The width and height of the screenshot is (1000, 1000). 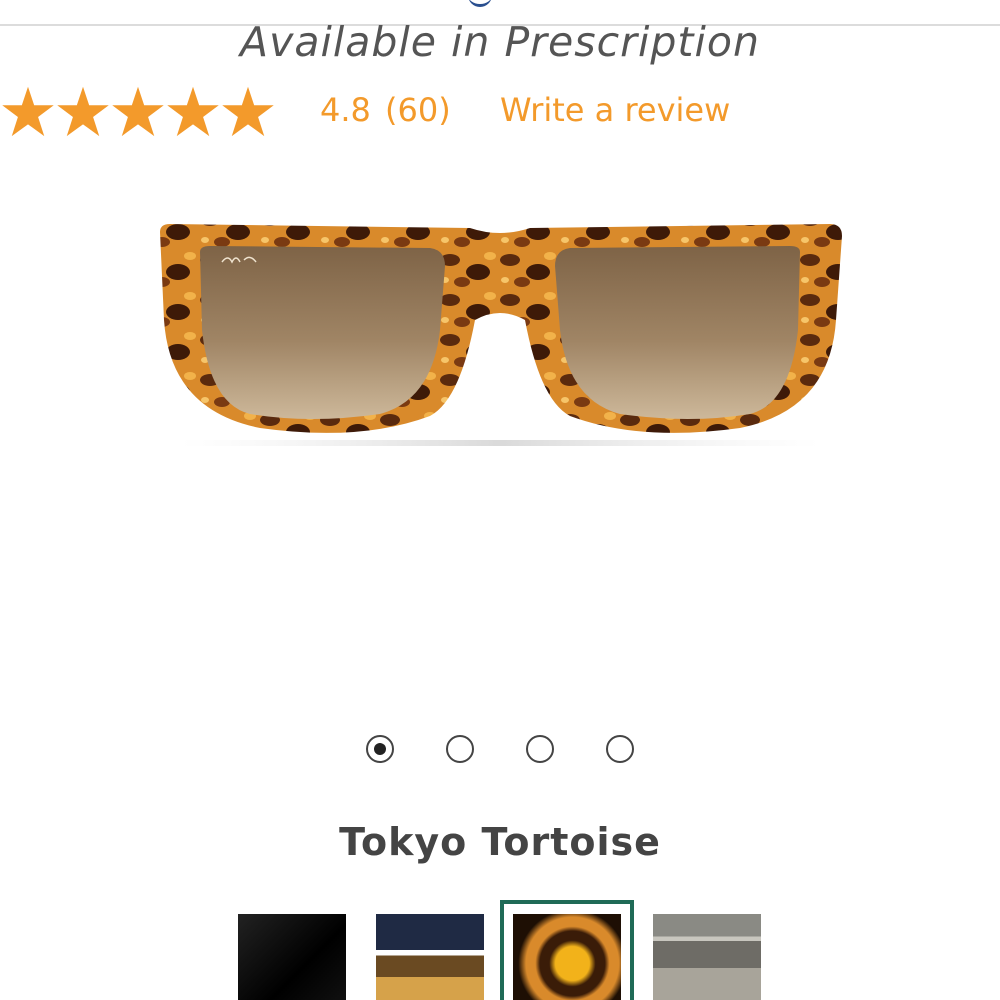 What do you see at coordinates (500, 842) in the screenshot?
I see `selected-color-name: Tokyo Tortoise` at bounding box center [500, 842].